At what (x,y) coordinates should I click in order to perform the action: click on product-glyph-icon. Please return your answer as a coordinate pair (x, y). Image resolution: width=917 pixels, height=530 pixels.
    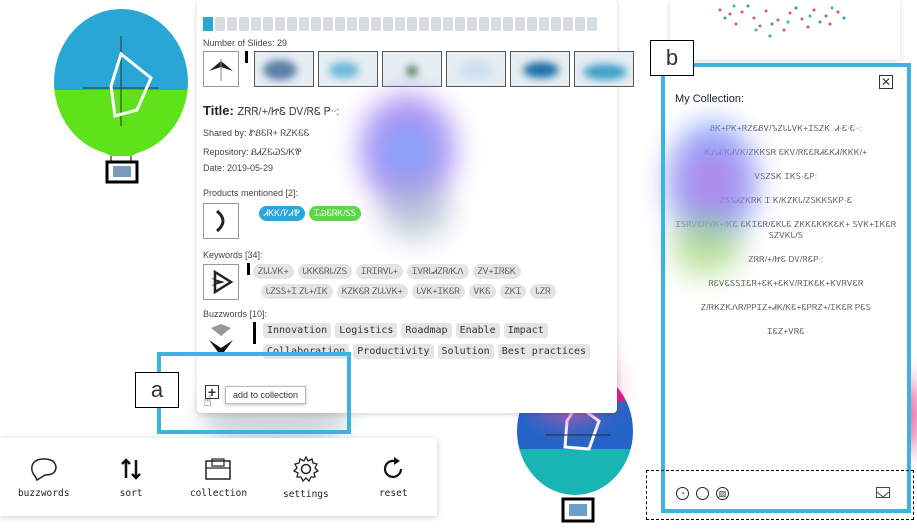
    Looking at the image, I should click on (221, 221).